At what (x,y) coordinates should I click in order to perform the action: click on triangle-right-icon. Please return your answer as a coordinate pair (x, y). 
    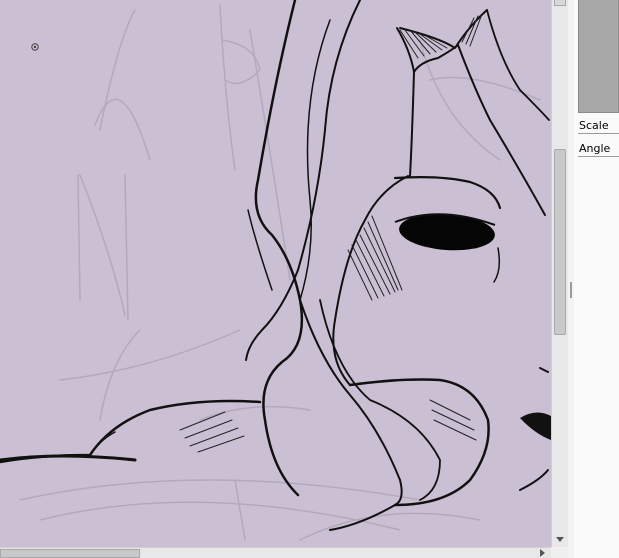
    Looking at the image, I should click on (542, 553).